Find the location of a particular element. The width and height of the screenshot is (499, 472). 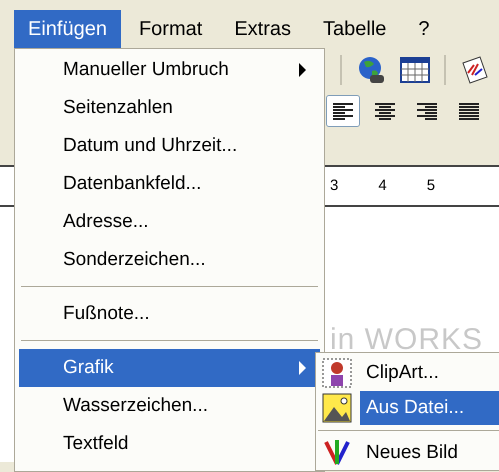

person-figure-icon is located at coordinates (337, 373).